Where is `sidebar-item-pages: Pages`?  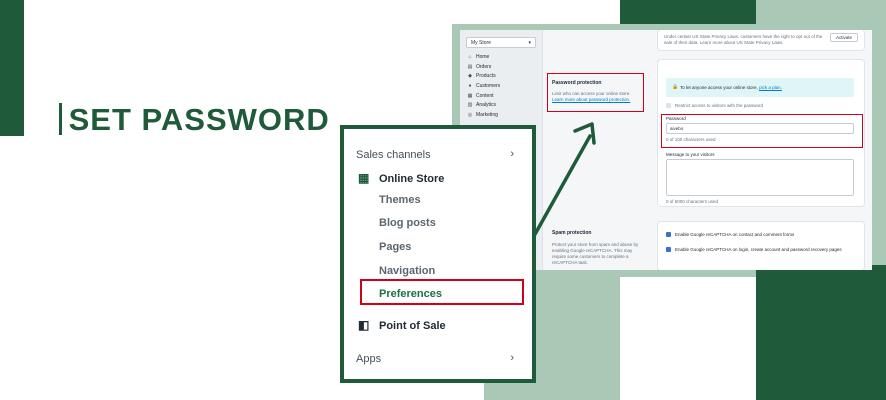
sidebar-item-pages: Pages is located at coordinates (395, 247).